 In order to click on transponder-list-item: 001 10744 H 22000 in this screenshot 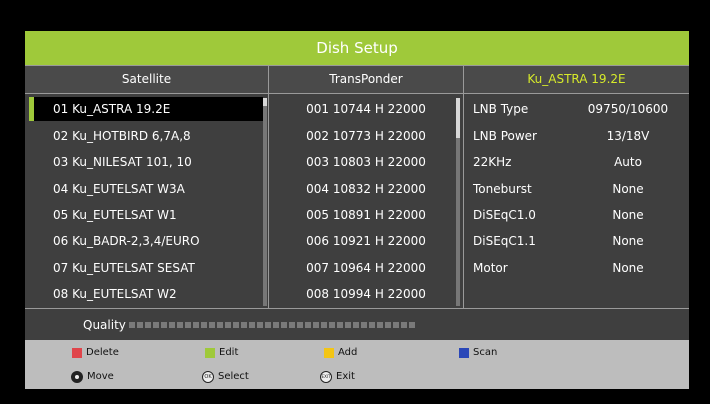, I will do `click(366, 109)`.